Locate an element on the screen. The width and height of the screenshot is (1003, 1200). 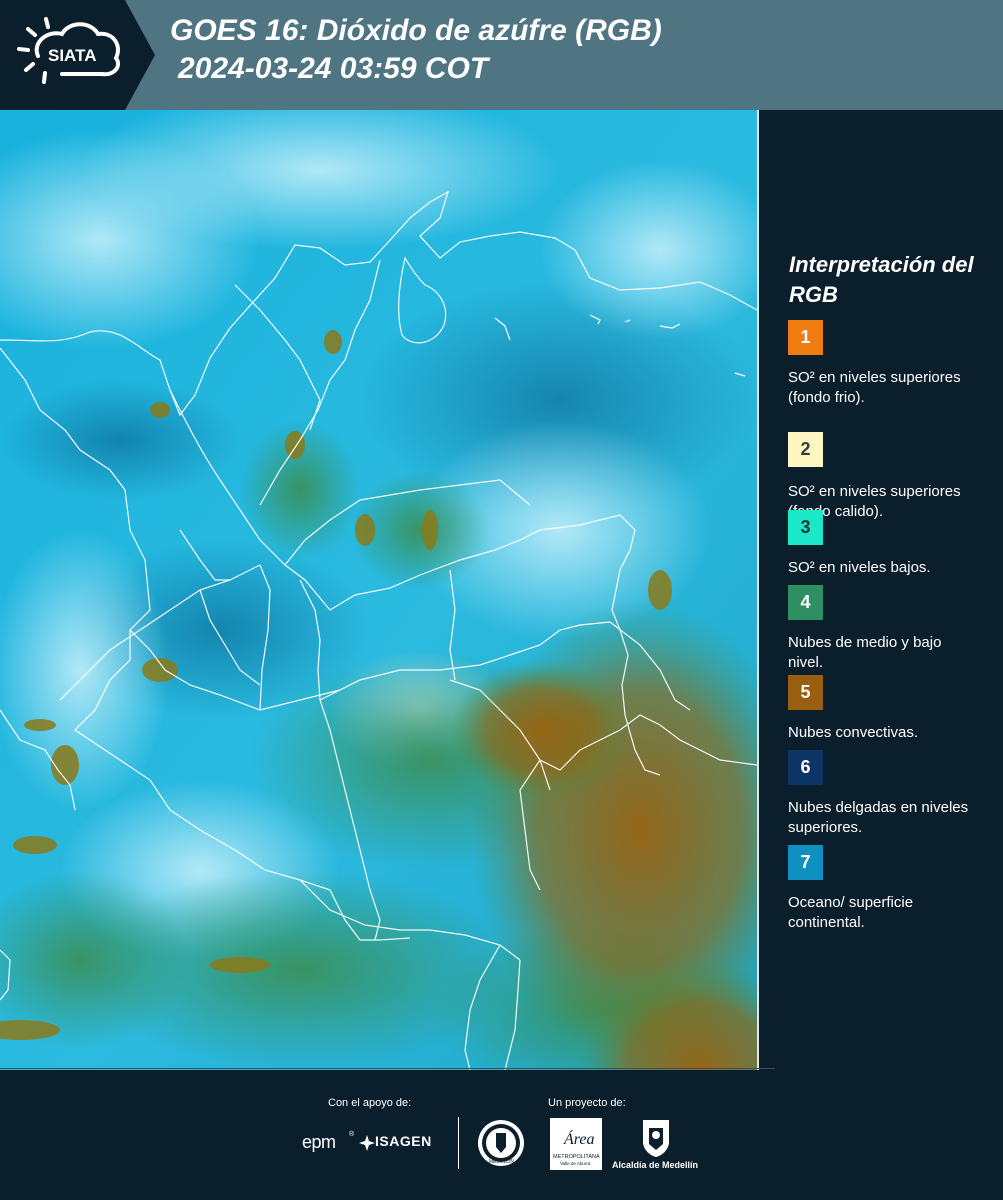
legend-swatch-2: 2 is located at coordinates (805, 449).